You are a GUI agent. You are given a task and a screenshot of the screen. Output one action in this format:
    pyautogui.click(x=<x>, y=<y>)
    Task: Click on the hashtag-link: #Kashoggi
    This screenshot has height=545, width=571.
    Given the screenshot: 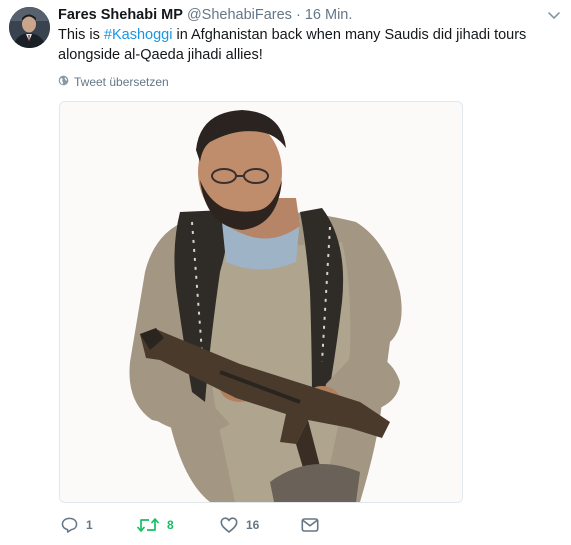 What is the action you would take?
    pyautogui.click(x=138, y=35)
    